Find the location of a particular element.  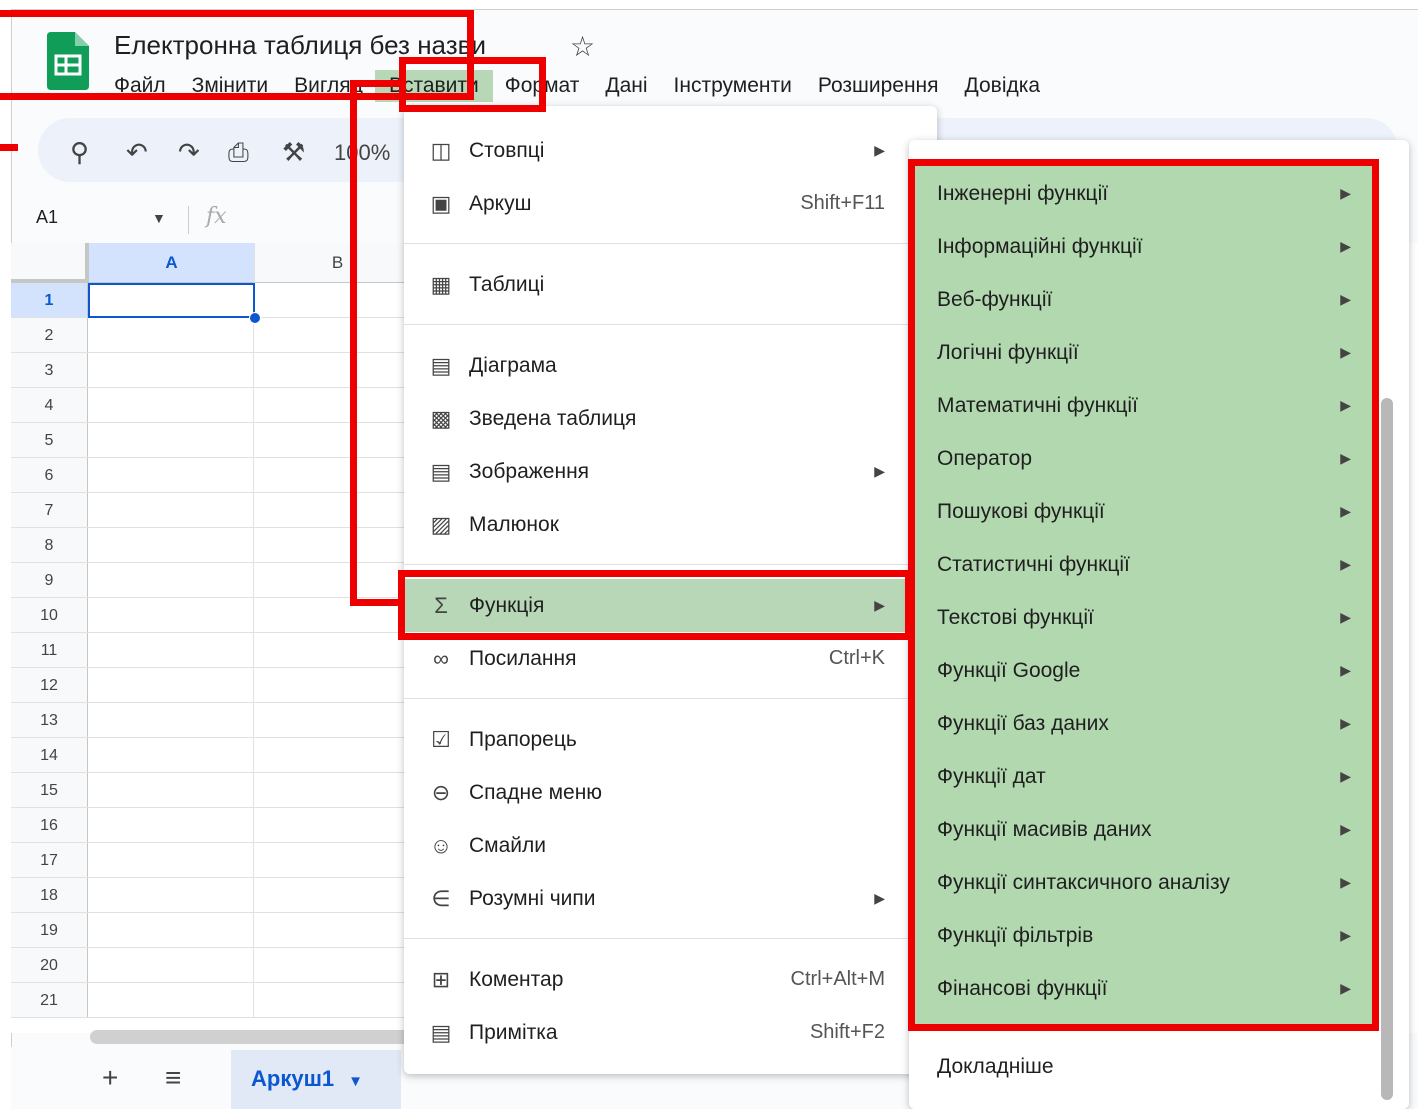

row-header: 4 is located at coordinates (49, 405).